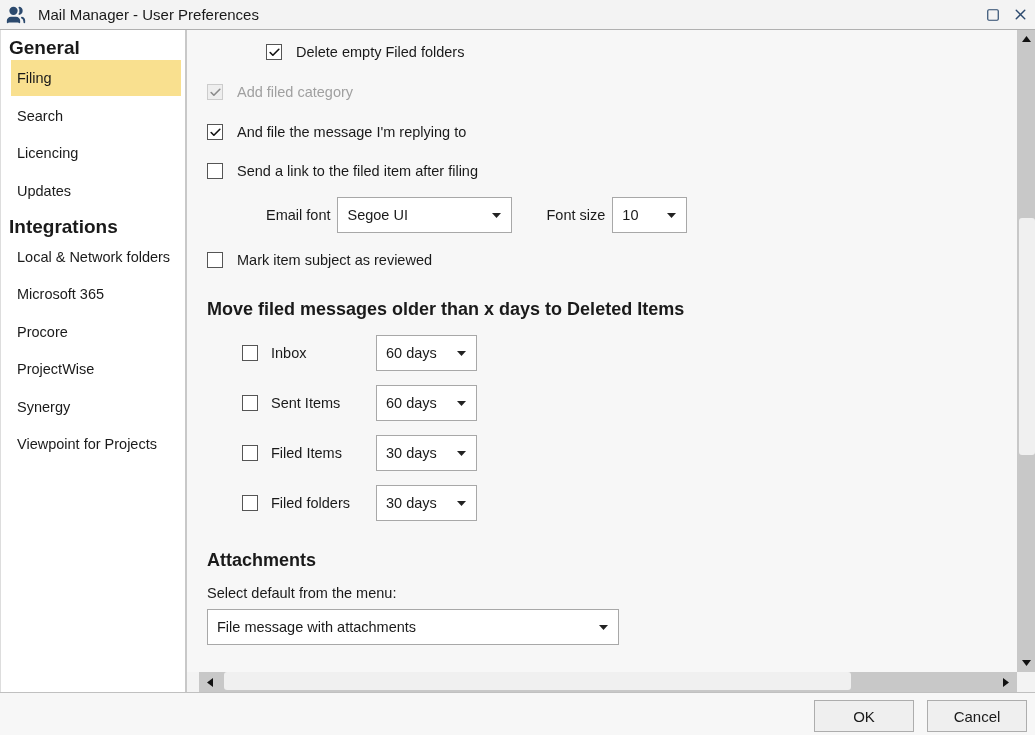 Image resolution: width=1035 pixels, height=735 pixels. Describe the element at coordinates (96, 294) in the screenshot. I see `sidebar-item: Microsoft 365` at that location.